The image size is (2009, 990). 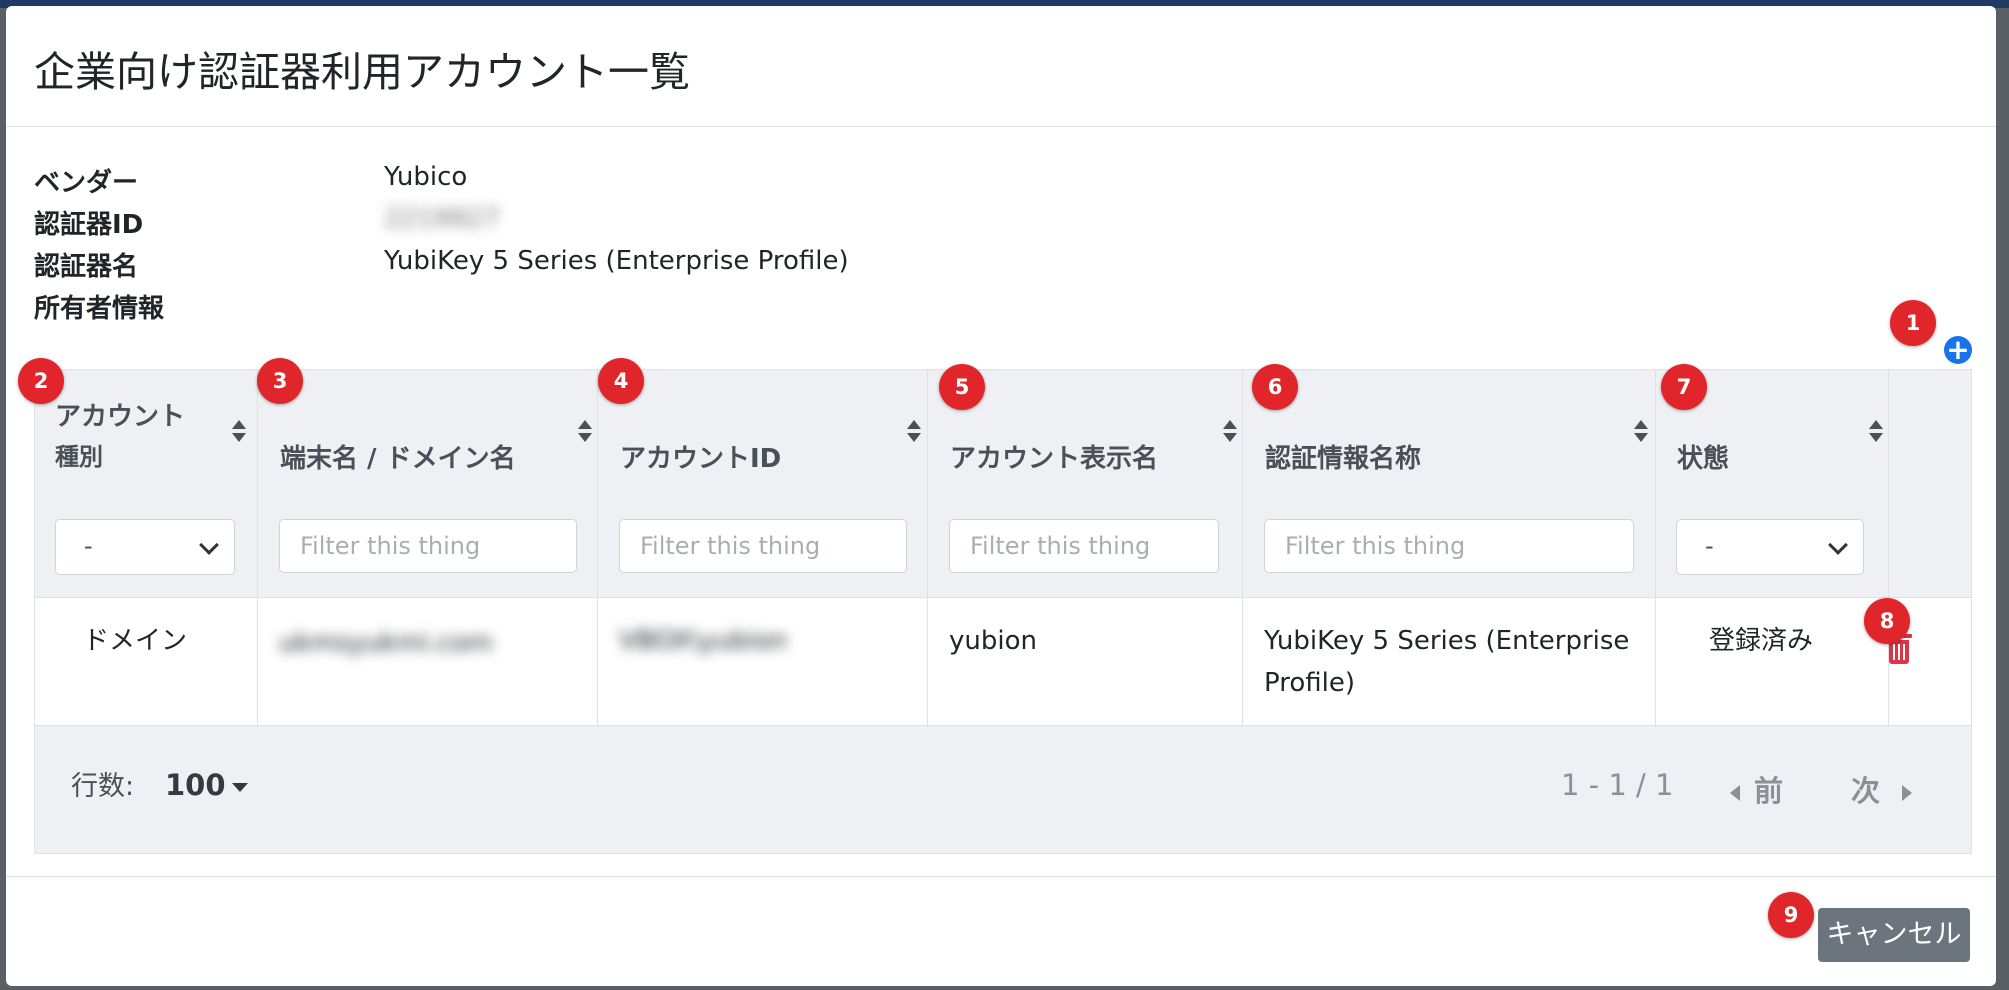 I want to click on header-line: 種別, so click(x=79, y=457).